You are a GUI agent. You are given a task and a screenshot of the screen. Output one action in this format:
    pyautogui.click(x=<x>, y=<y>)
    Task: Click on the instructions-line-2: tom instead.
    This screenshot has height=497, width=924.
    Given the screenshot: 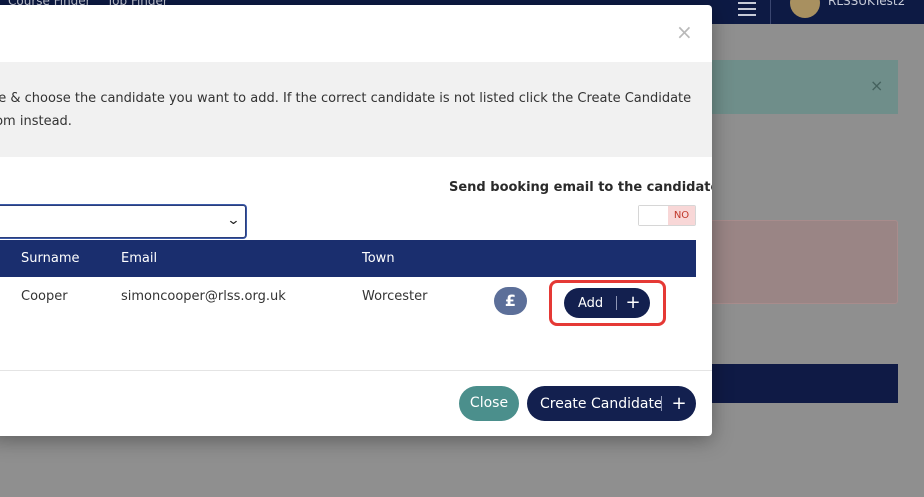 What is the action you would take?
    pyautogui.click(x=36, y=121)
    